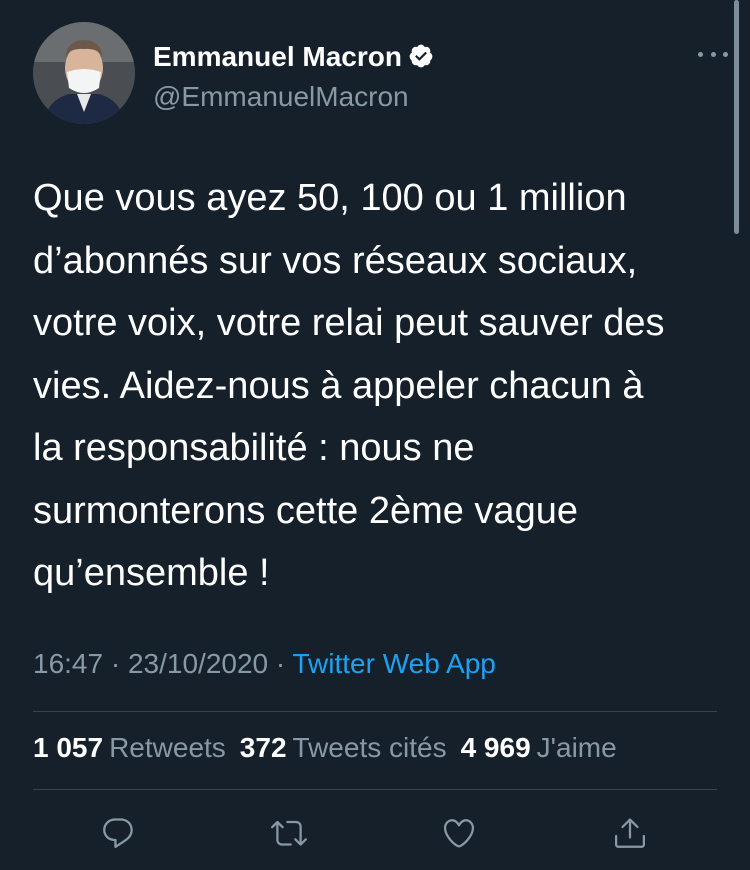  What do you see at coordinates (277, 56) in the screenshot?
I see `display-name-text: Emmanuel Macron` at bounding box center [277, 56].